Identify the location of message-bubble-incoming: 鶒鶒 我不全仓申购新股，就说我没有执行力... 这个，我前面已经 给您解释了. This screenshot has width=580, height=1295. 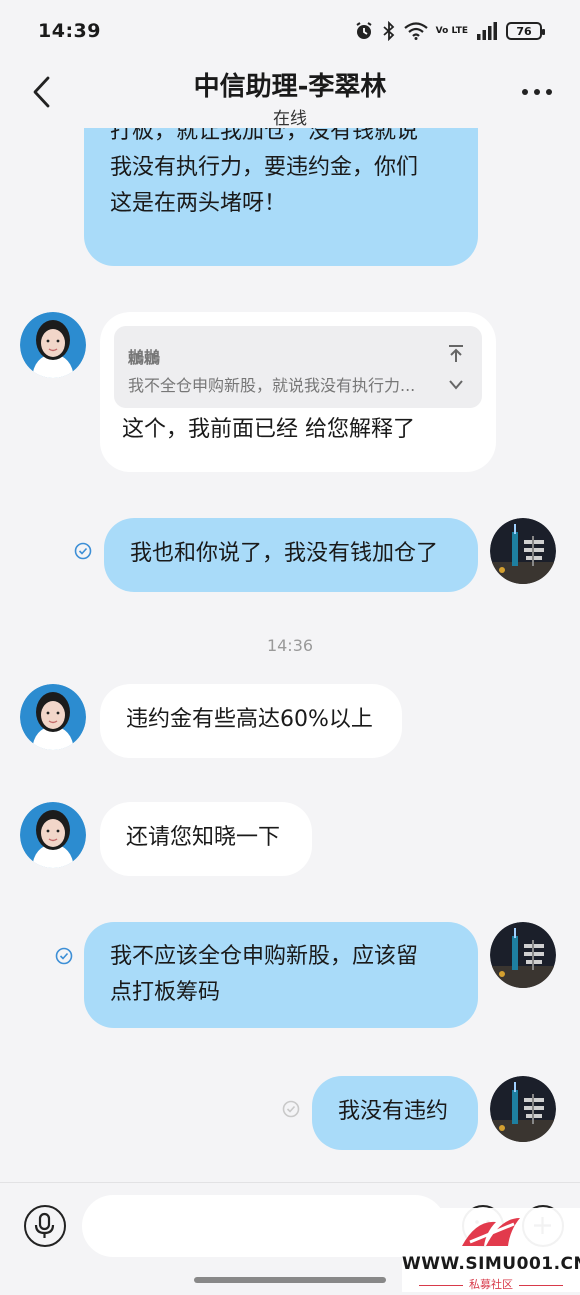
(298, 392).